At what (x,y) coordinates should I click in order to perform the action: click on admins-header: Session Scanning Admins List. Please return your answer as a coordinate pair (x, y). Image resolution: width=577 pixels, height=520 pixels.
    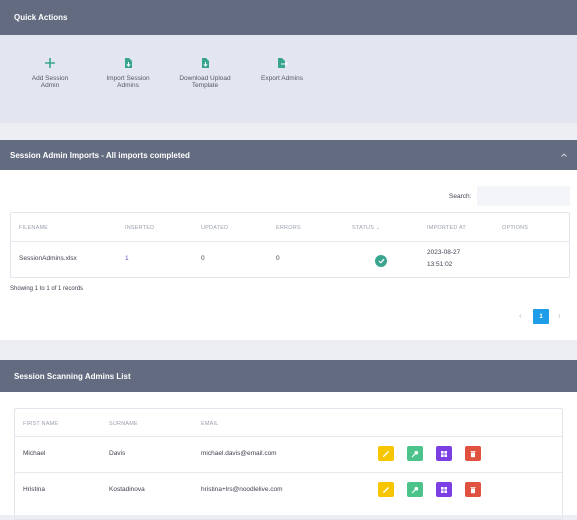
    Looking at the image, I should click on (288, 376).